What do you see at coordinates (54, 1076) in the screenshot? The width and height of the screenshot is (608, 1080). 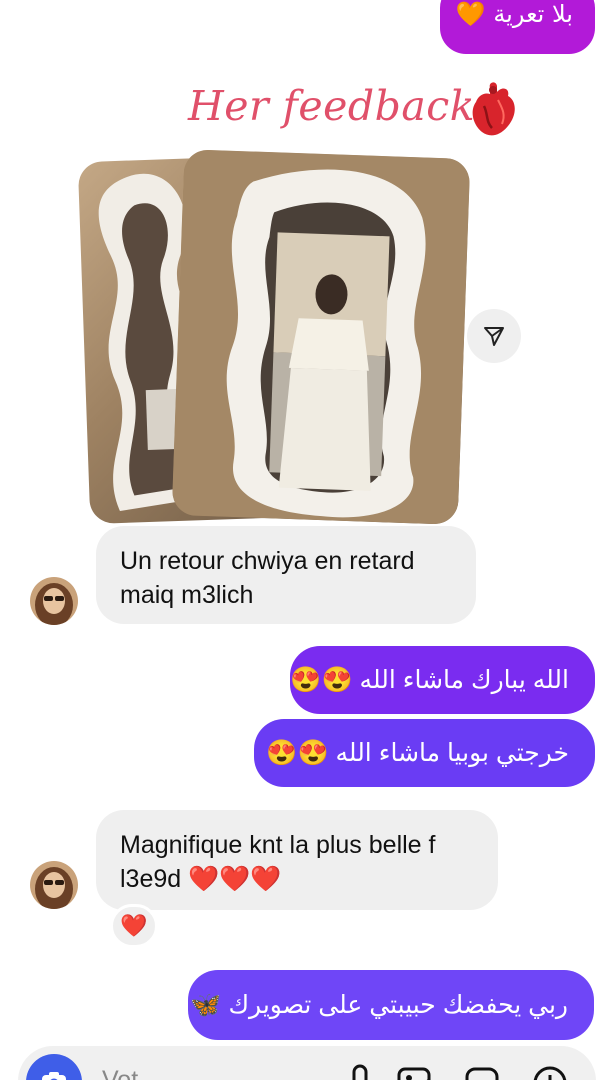 I see `camera-icon` at bounding box center [54, 1076].